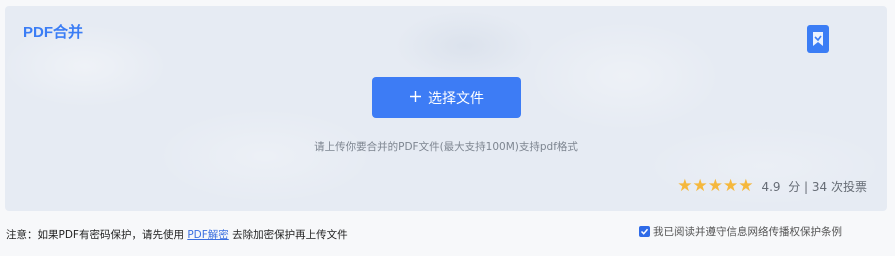  What do you see at coordinates (415, 97) in the screenshot?
I see `plus-icon` at bounding box center [415, 97].